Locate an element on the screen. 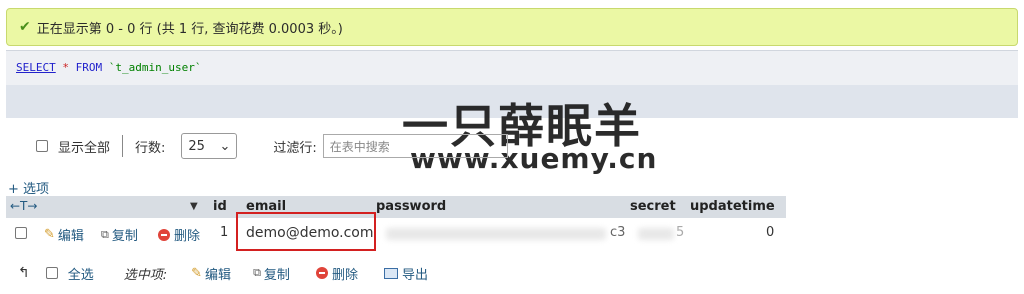  row-delete-label: 删除 is located at coordinates (187, 236).